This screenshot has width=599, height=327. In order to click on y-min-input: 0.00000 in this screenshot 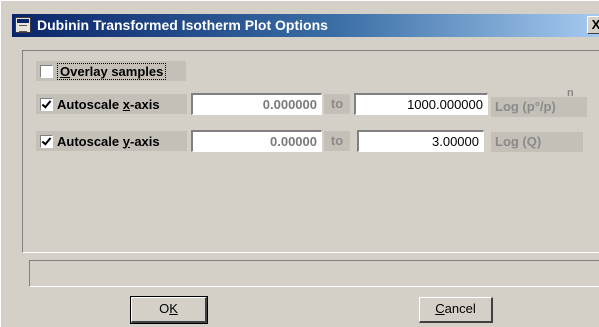, I will do `click(256, 141)`.